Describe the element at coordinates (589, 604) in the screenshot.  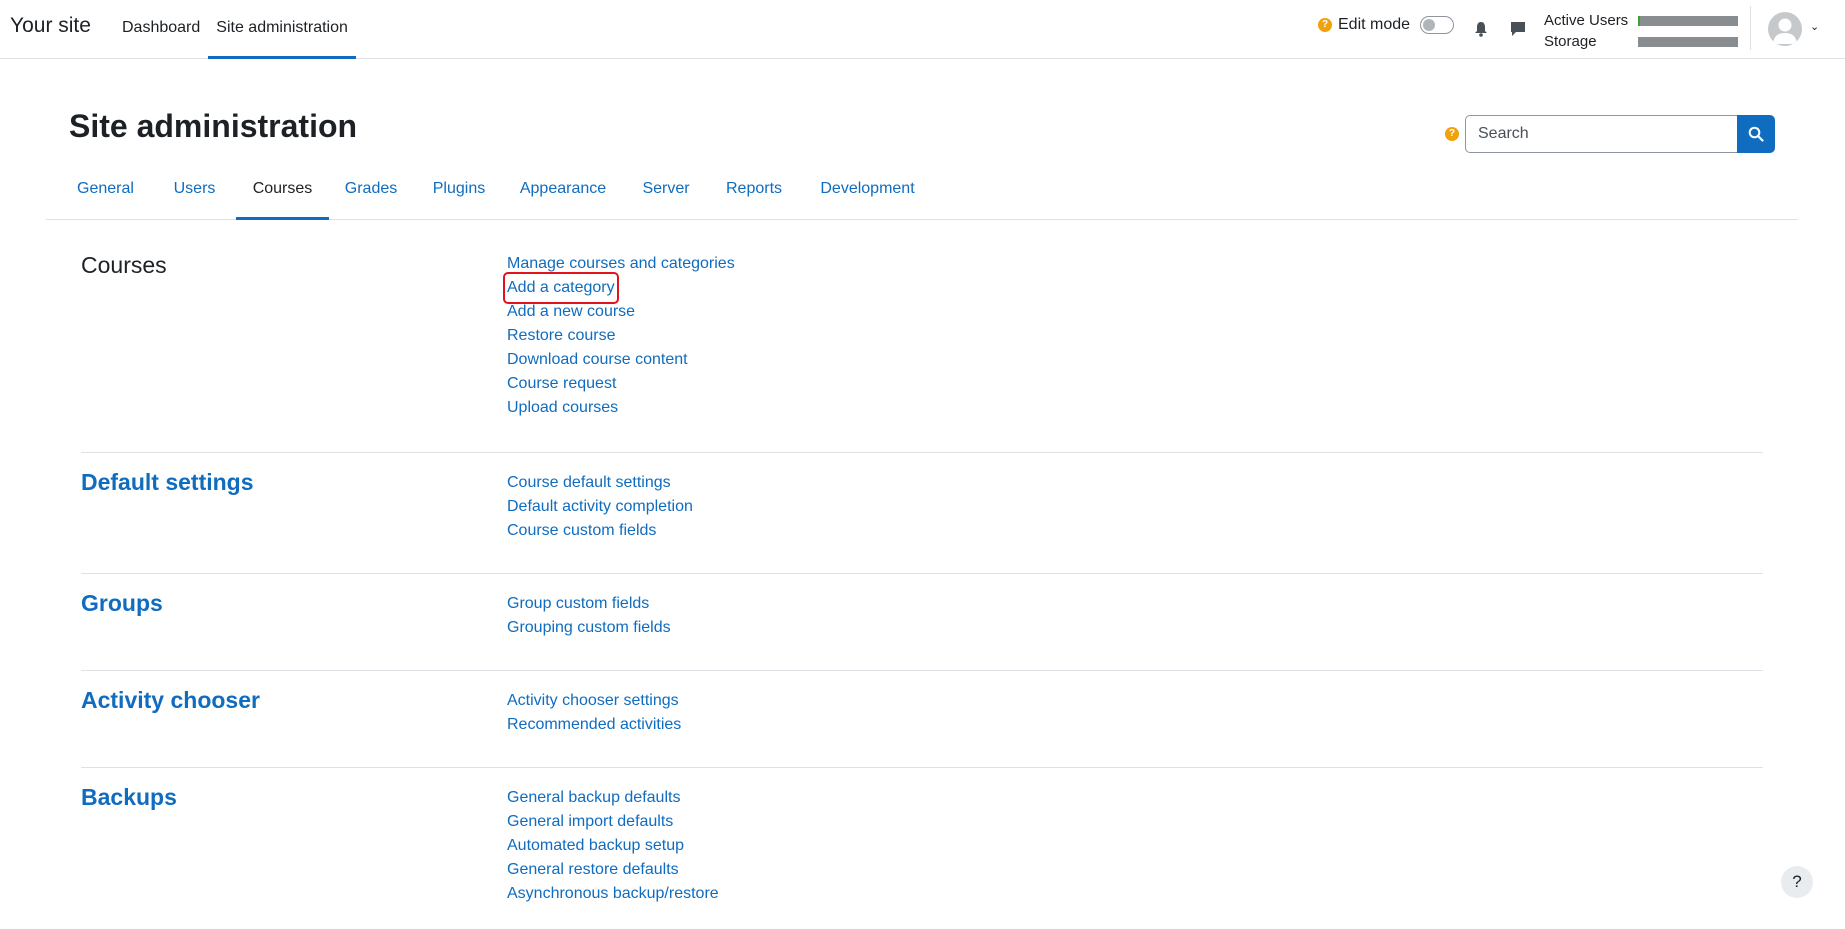
I see `link-group-custom-fields: Group custom fields` at that location.